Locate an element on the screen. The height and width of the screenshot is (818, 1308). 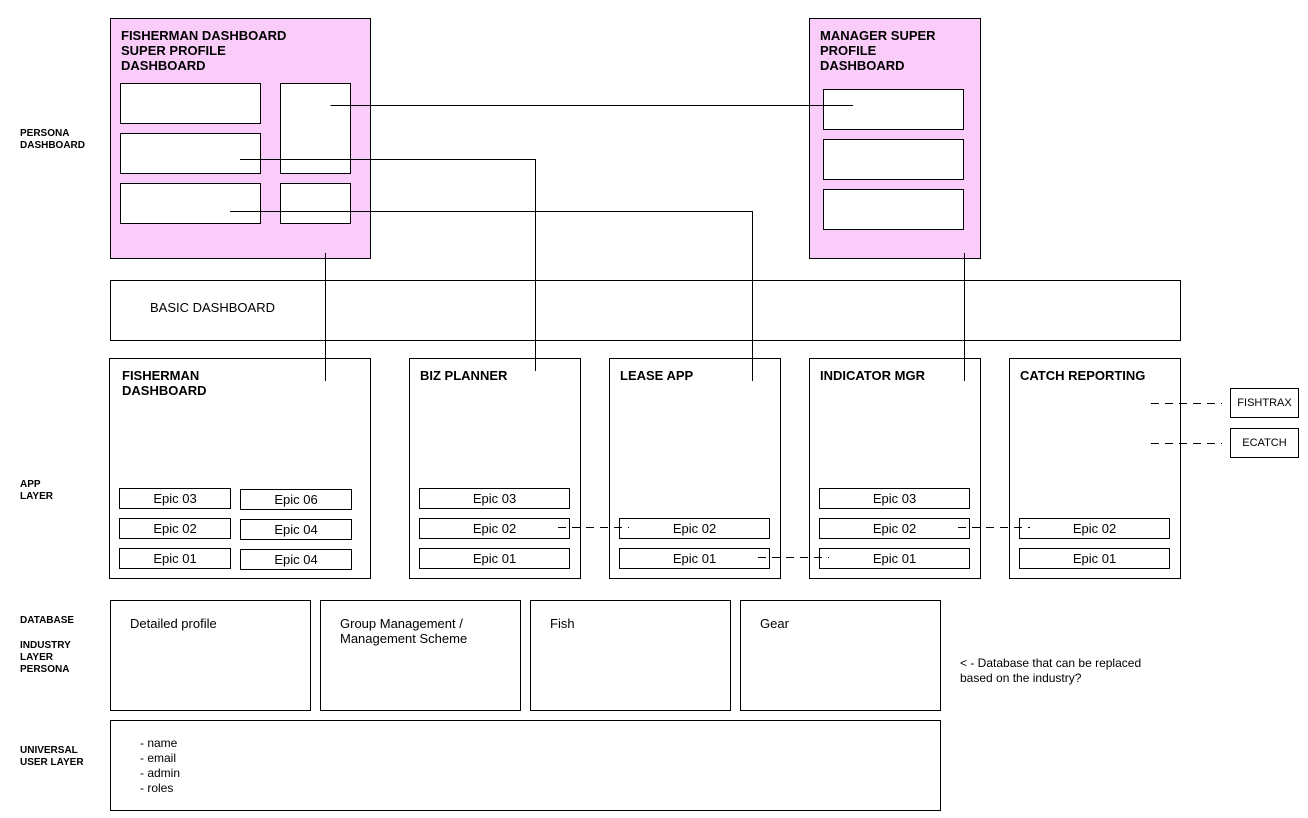
db-fish: Fish is located at coordinates (630, 655).